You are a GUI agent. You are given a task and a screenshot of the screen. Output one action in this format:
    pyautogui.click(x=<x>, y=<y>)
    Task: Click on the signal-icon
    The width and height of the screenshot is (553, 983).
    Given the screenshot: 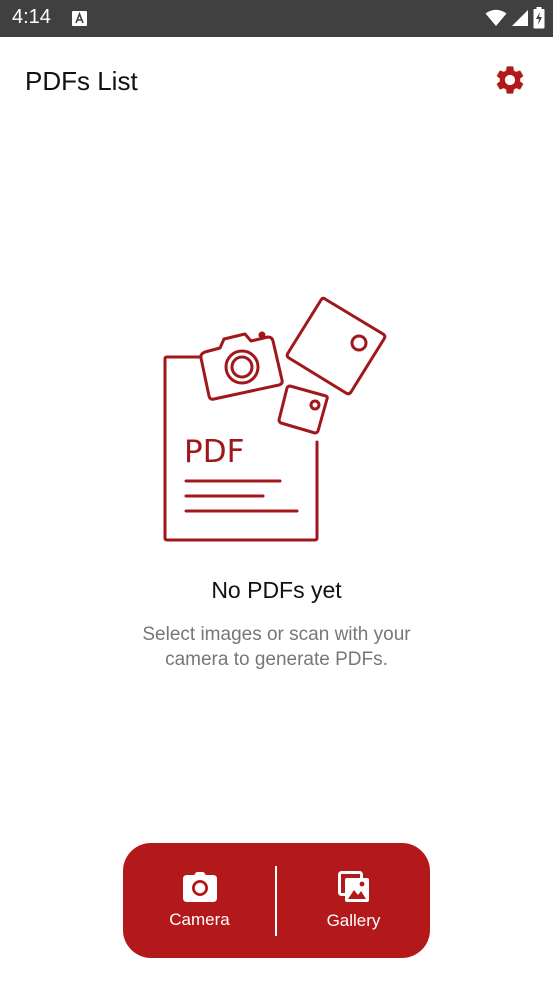 What is the action you would take?
    pyautogui.click(x=520, y=18)
    